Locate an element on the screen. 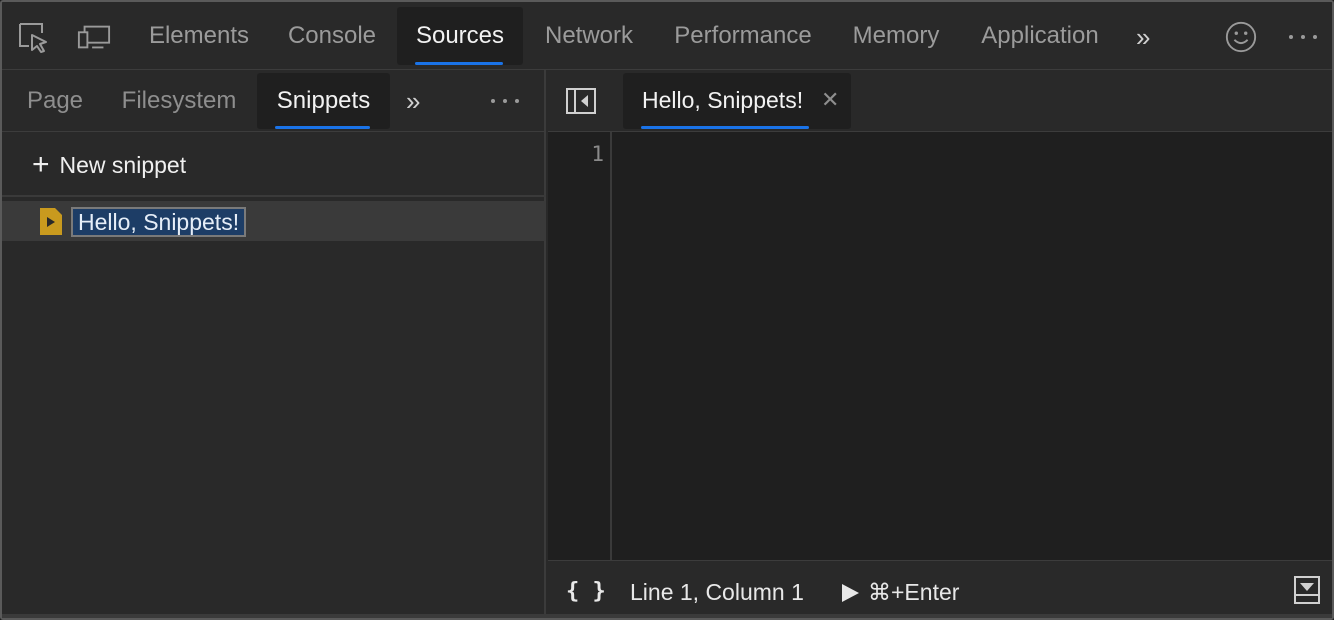  tab-sources: Sources is located at coordinates (460, 36).